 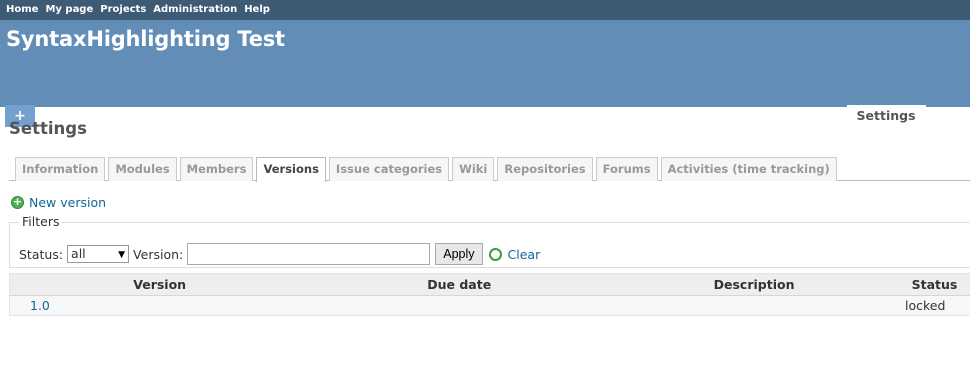 What do you see at coordinates (459, 284) in the screenshot?
I see `header-due-date: Due date` at bounding box center [459, 284].